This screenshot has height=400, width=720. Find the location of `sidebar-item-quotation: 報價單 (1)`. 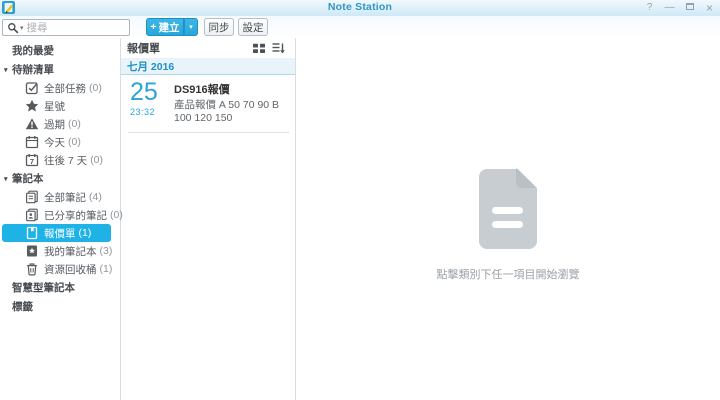

sidebar-item-quotation: 報價單 (1) is located at coordinates (56, 233).